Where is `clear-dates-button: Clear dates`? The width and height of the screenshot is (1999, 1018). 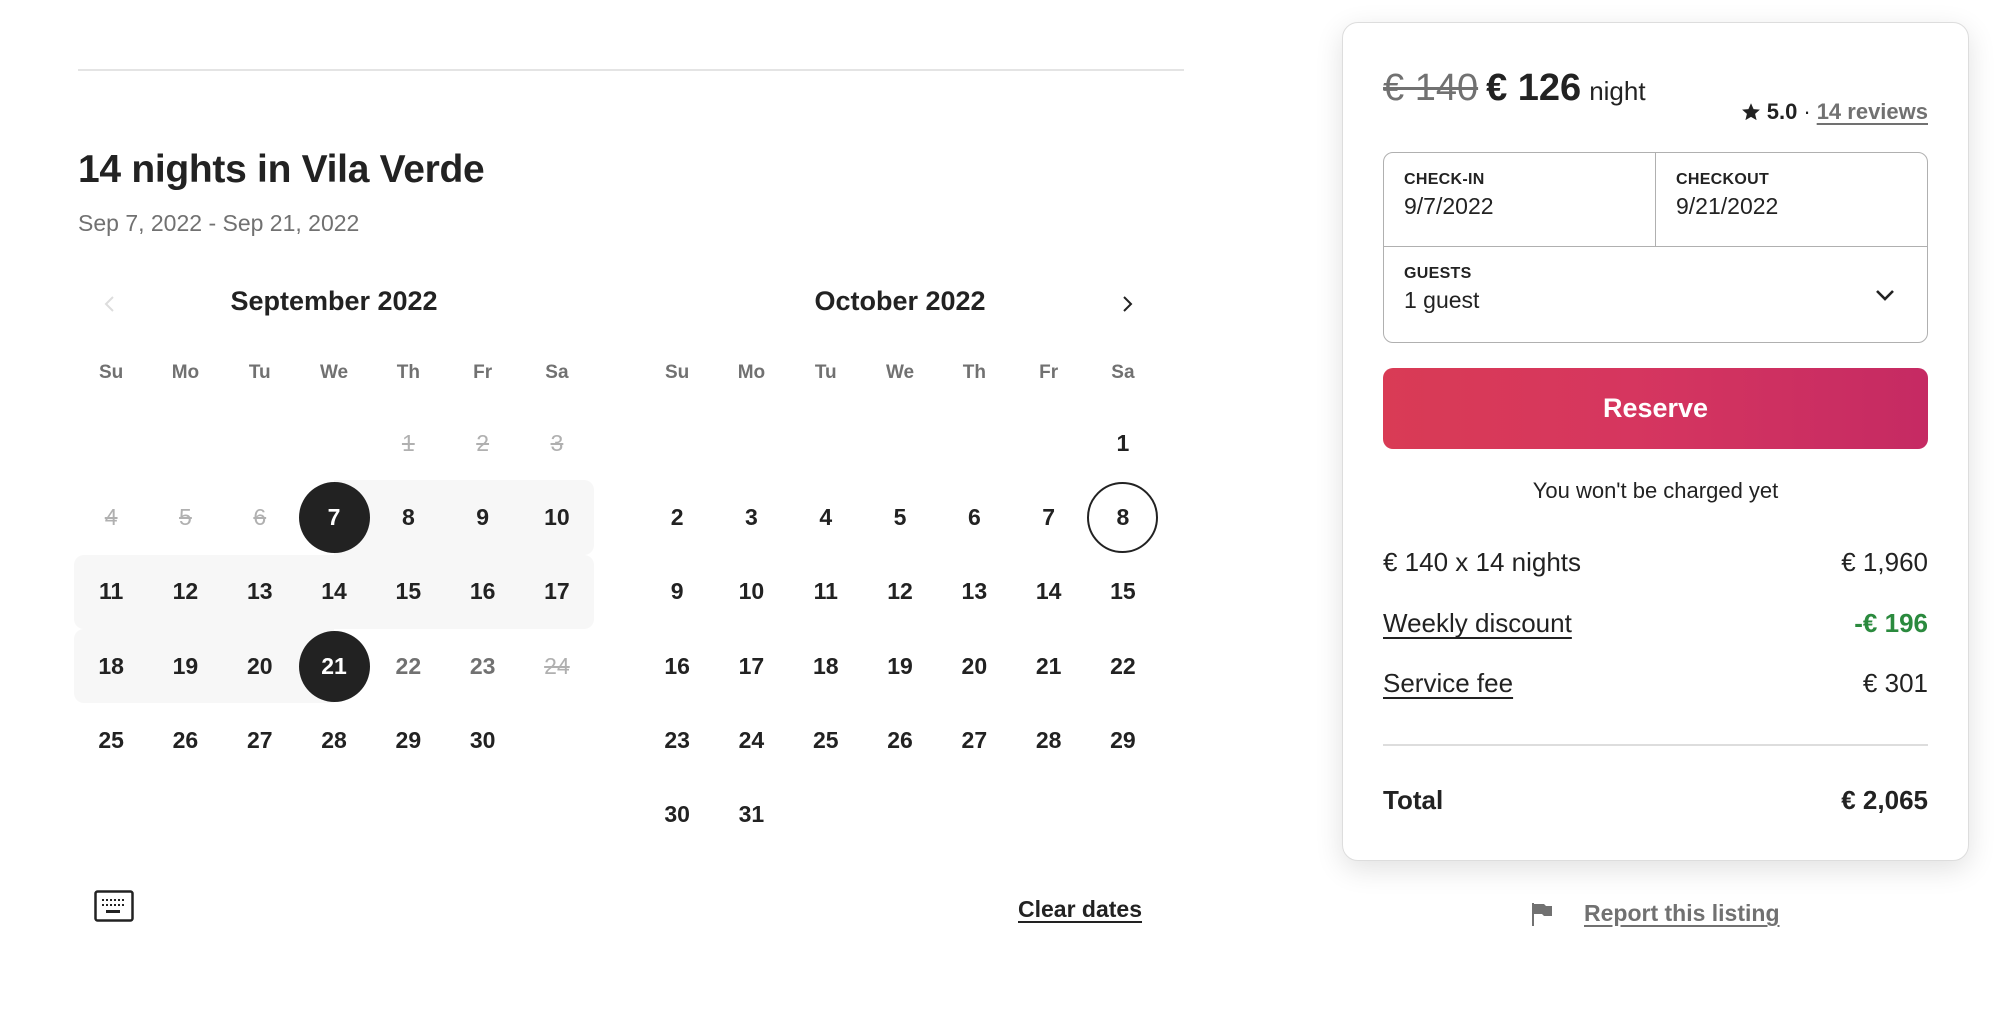
clear-dates-button: Clear dates is located at coordinates (1080, 909).